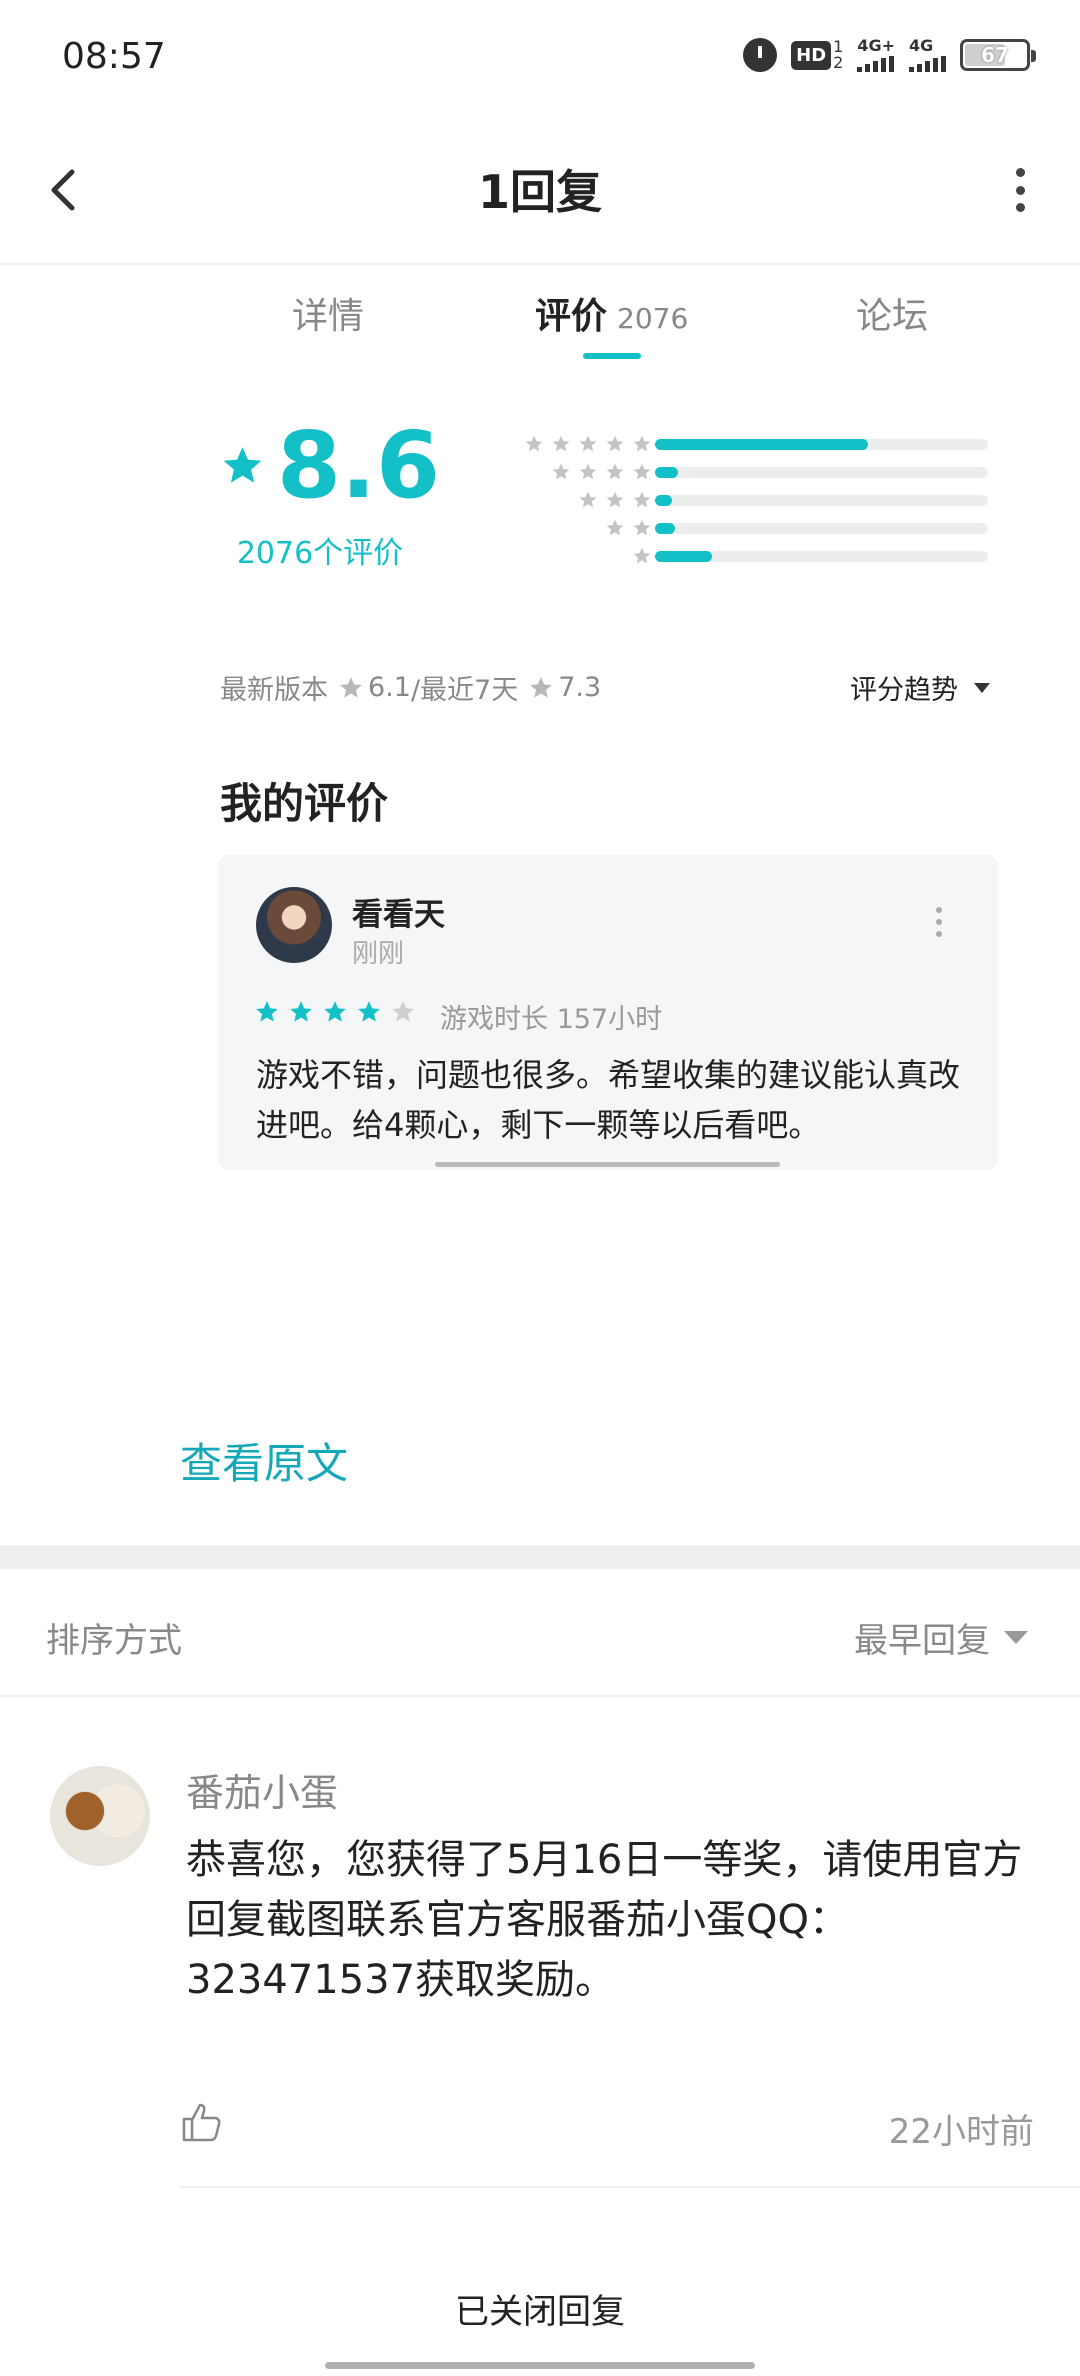 This screenshot has width=1080, height=2376. I want to click on header: 1回复, so click(540, 192).